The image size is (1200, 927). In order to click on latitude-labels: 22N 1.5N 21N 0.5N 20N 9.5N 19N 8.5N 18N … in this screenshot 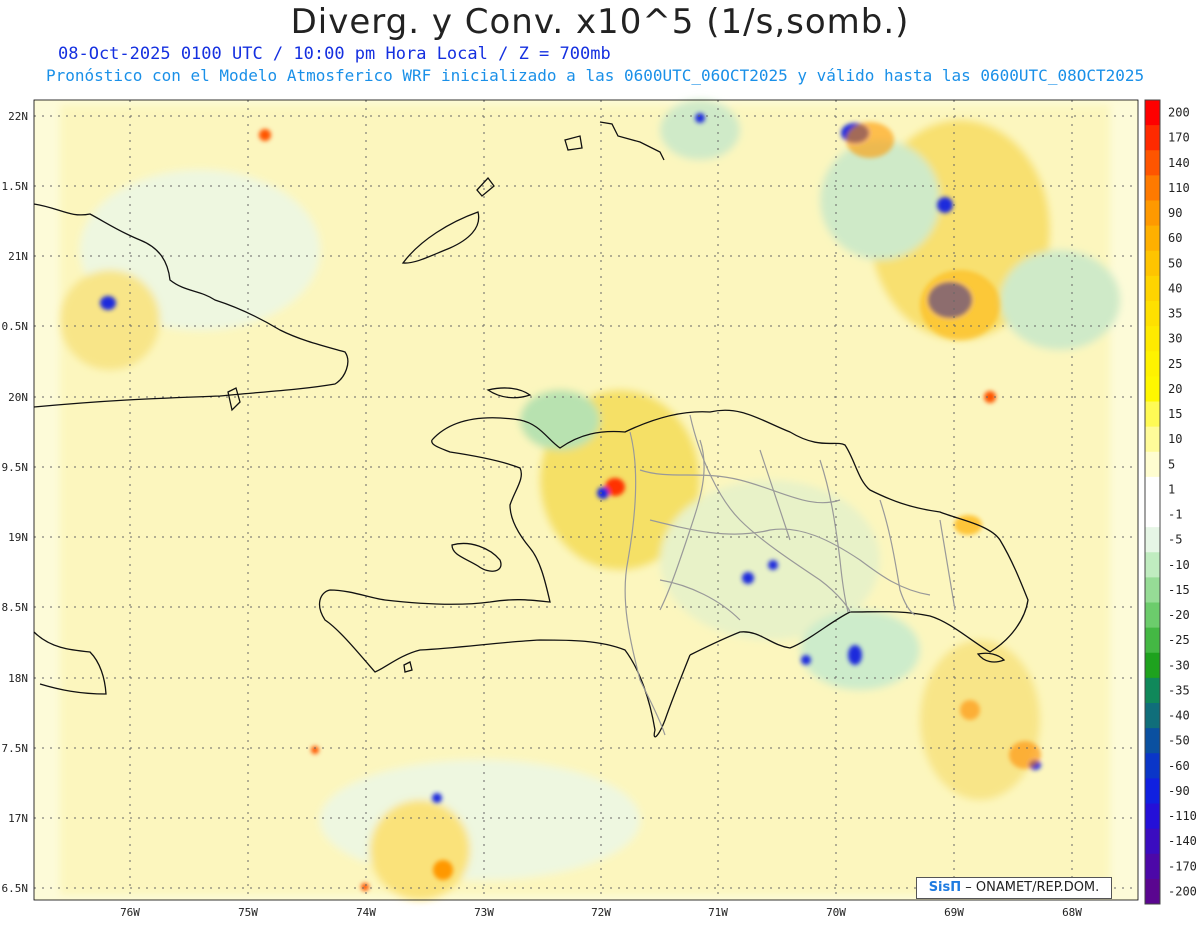, I will do `click(15, 502)`.